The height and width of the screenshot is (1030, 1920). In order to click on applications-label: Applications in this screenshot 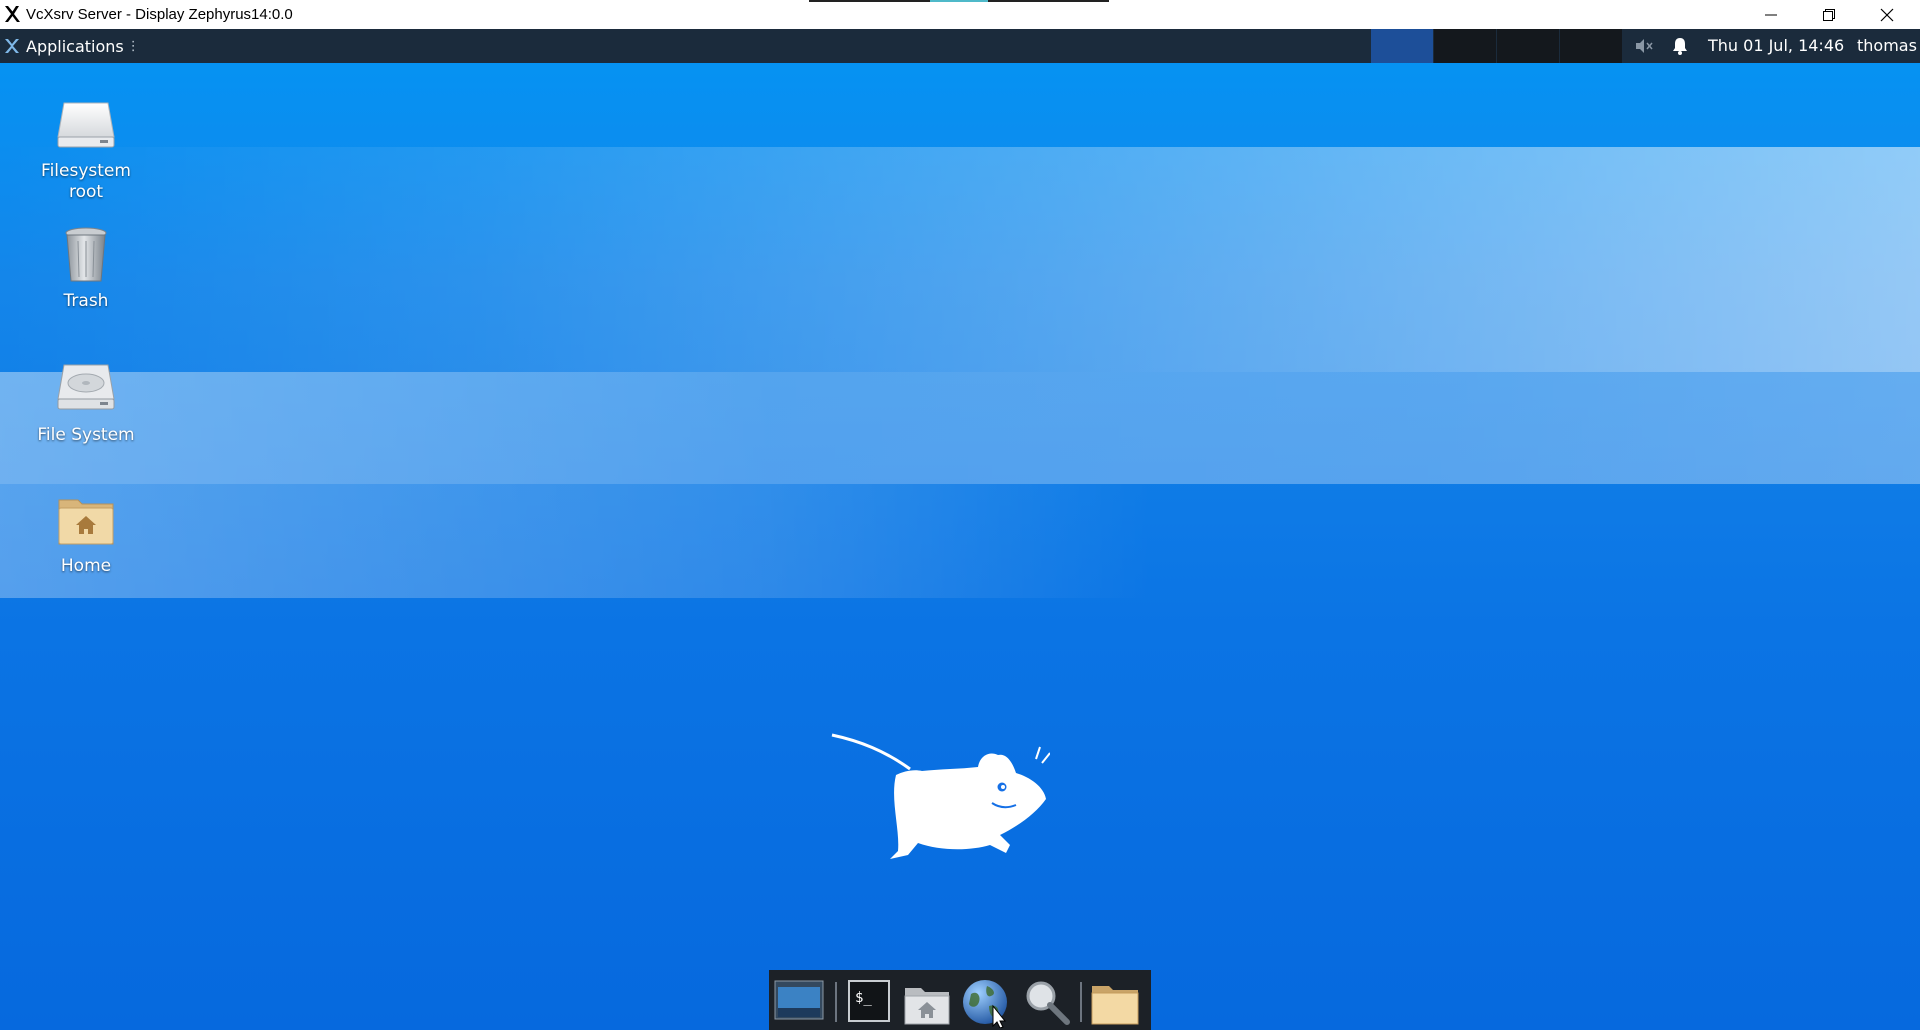, I will do `click(75, 46)`.